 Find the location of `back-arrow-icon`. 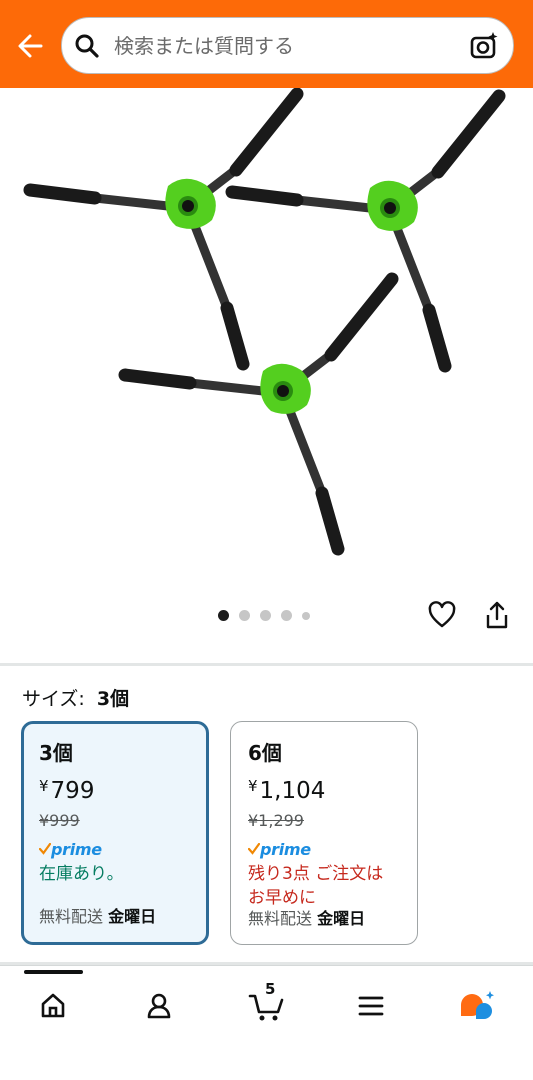

back-arrow-icon is located at coordinates (30, 46).